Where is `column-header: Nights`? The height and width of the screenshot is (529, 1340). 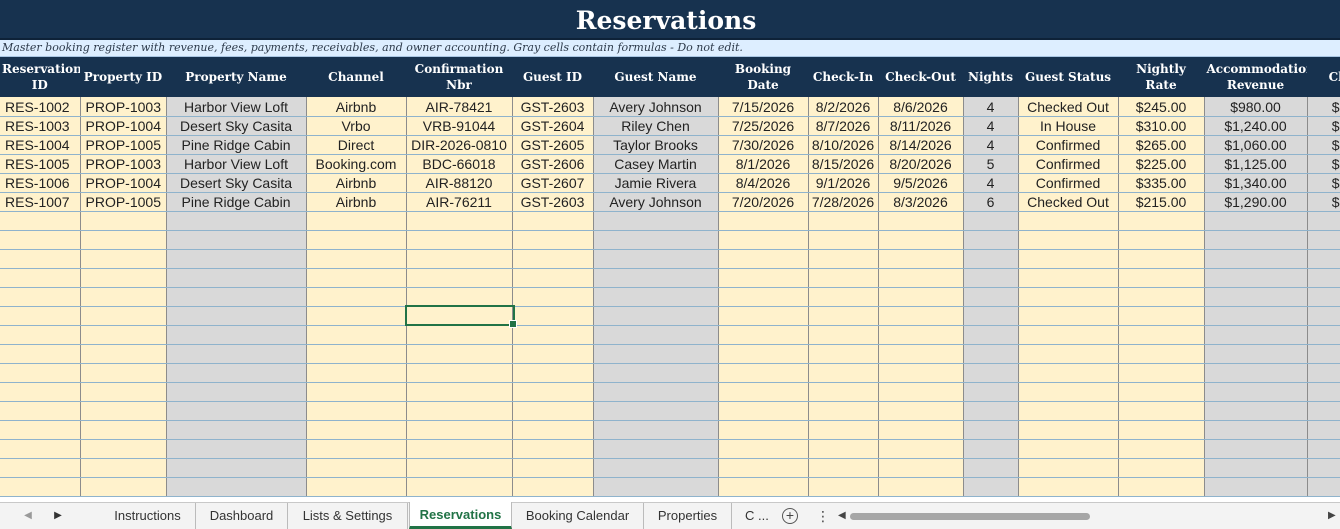 column-header: Nights is located at coordinates (991, 77).